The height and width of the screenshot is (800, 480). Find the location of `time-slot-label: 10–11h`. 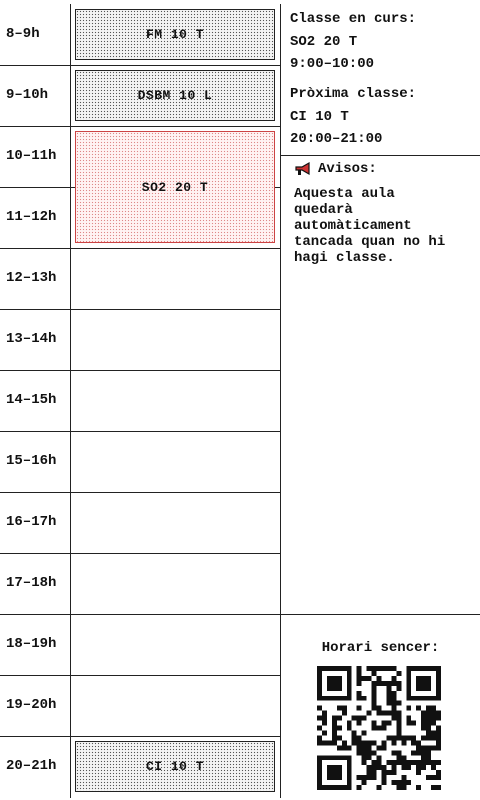

time-slot-label: 10–11h is located at coordinates (31, 156).